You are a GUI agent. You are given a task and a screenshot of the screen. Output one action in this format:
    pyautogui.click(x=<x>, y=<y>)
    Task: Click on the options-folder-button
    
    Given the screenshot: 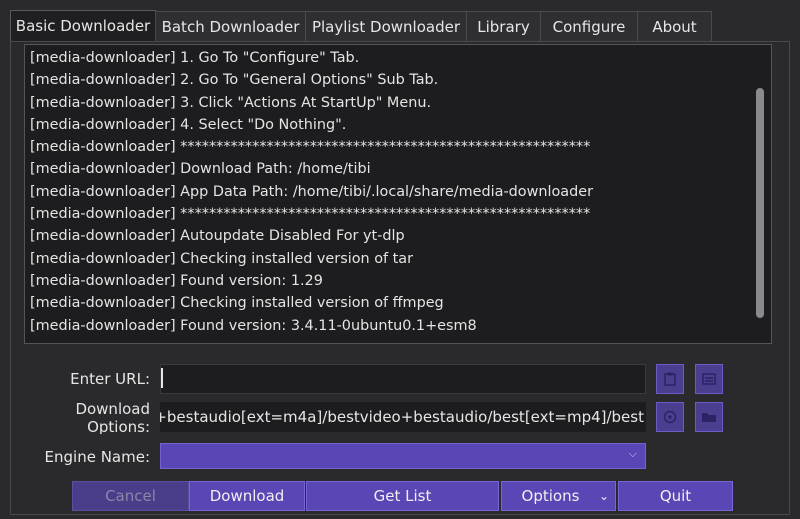 What is the action you would take?
    pyautogui.click(x=709, y=417)
    